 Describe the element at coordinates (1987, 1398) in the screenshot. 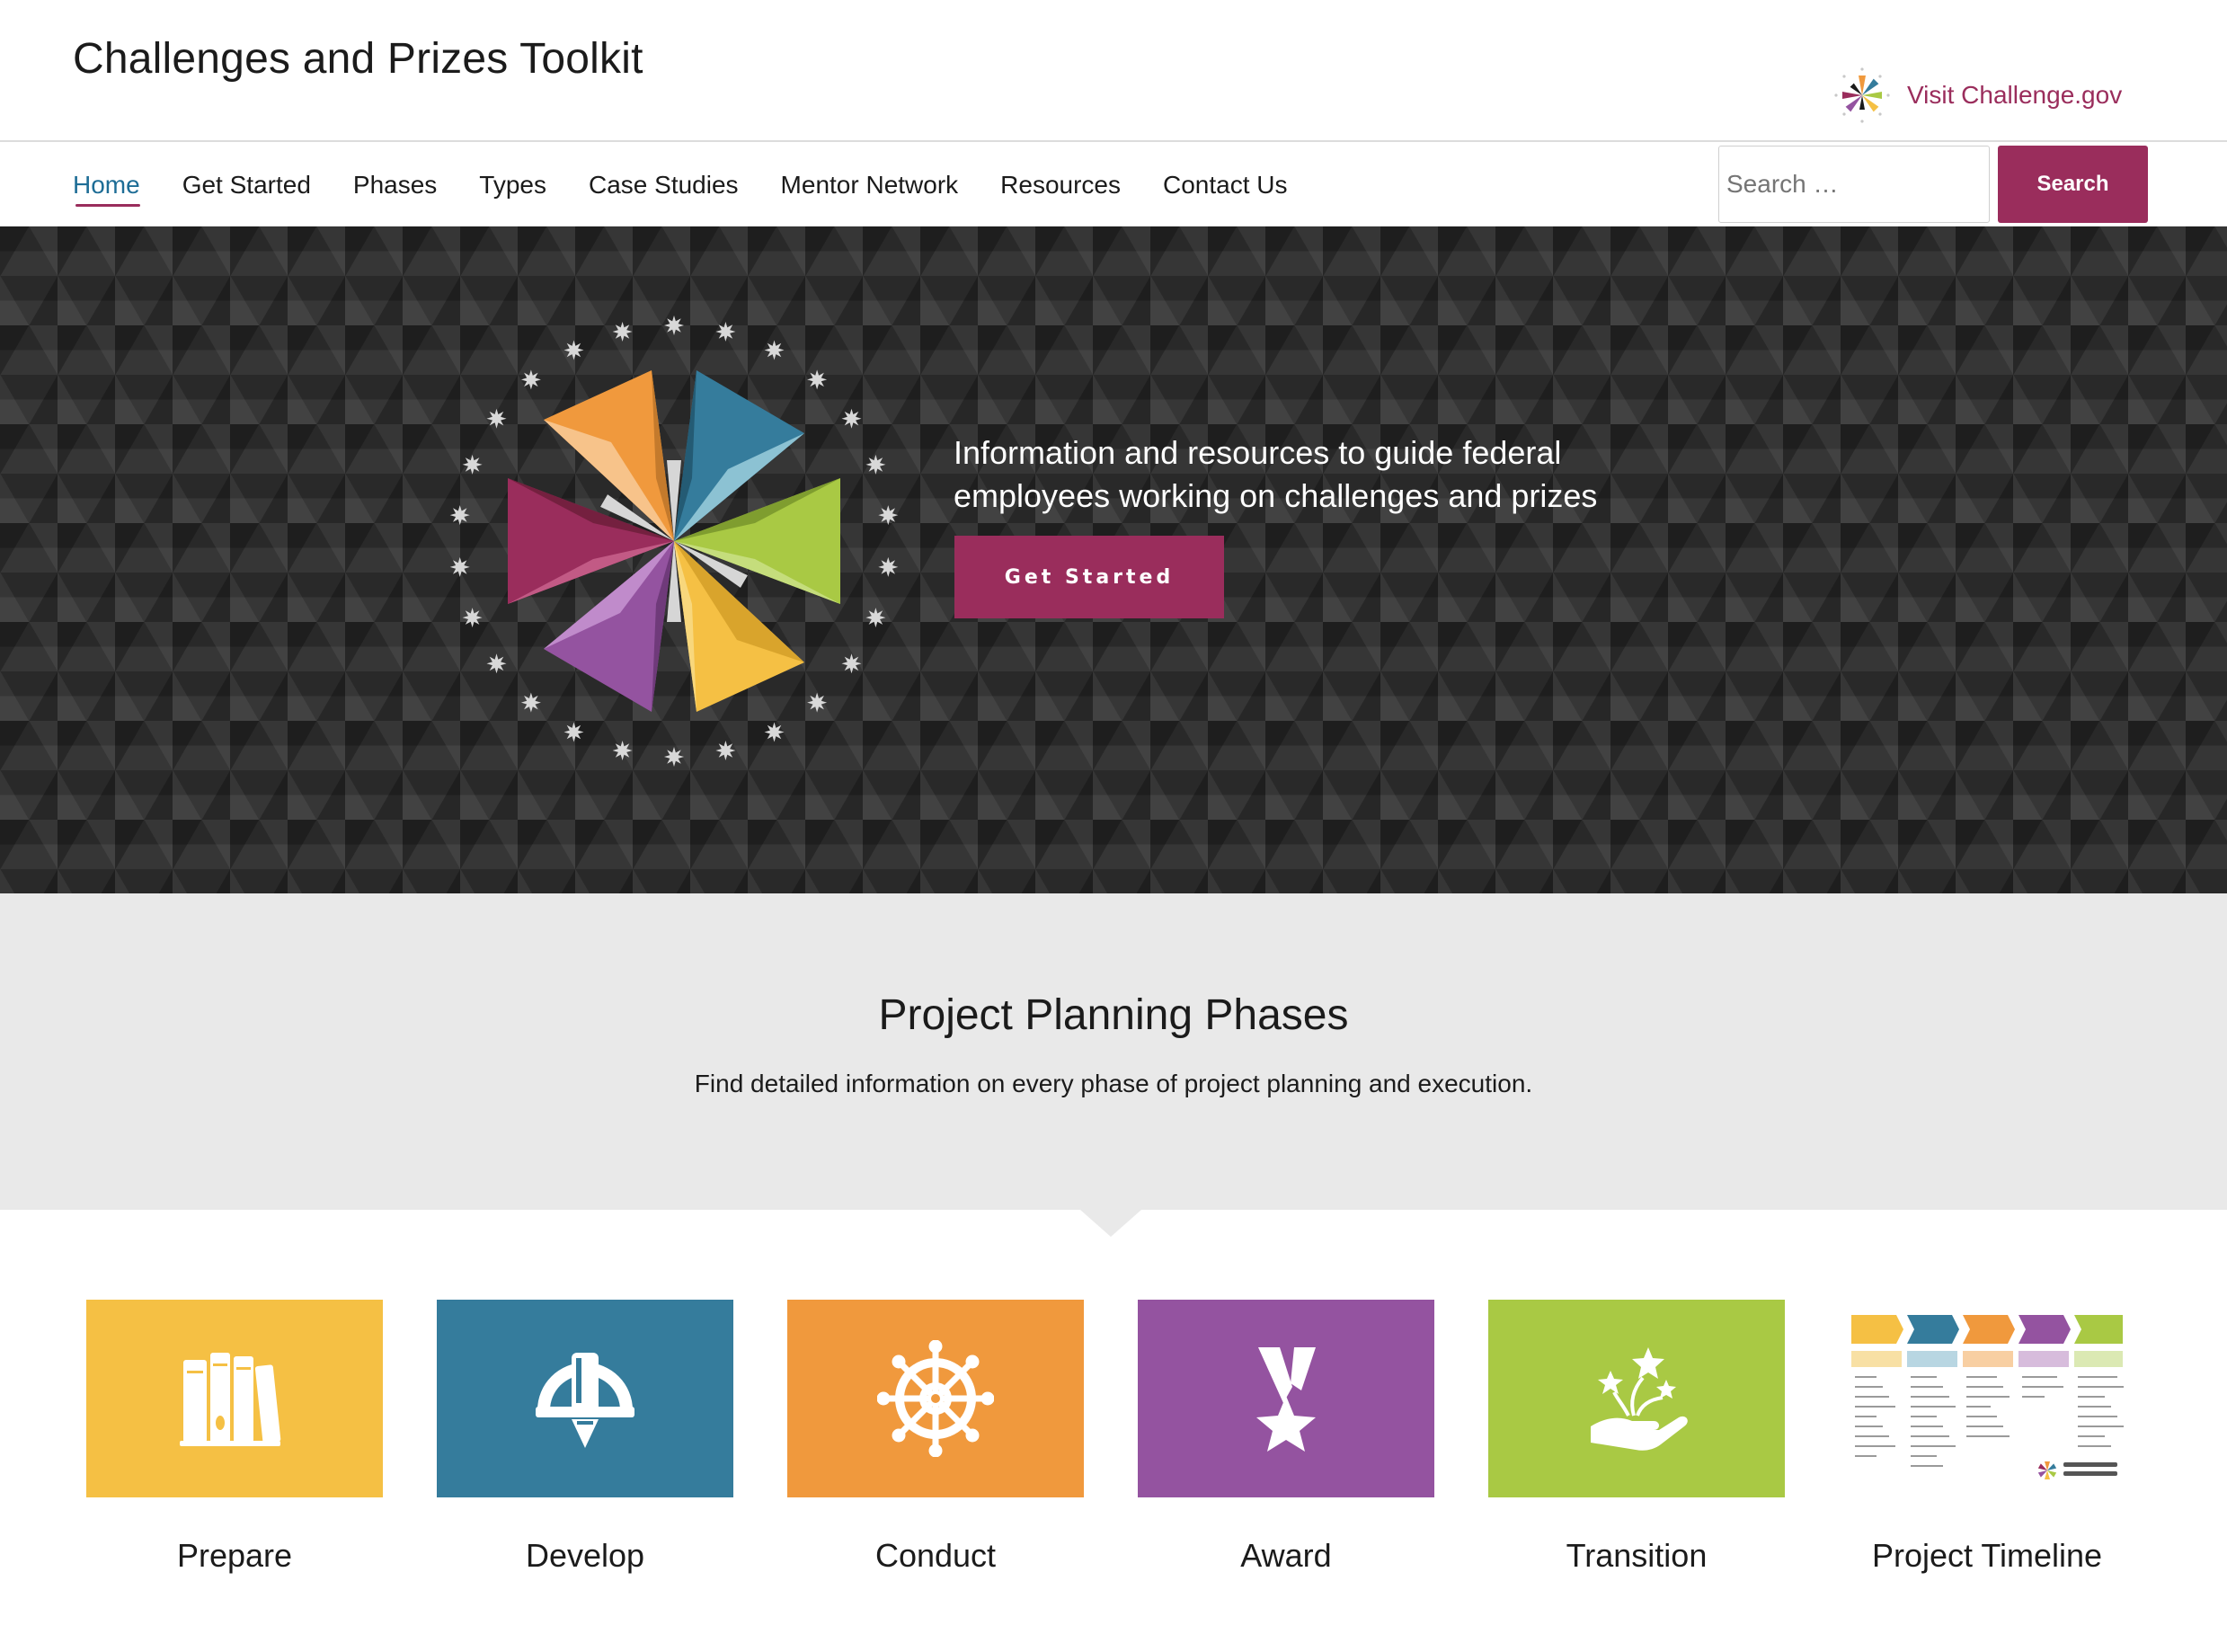

I see `project-timeline-tile` at that location.